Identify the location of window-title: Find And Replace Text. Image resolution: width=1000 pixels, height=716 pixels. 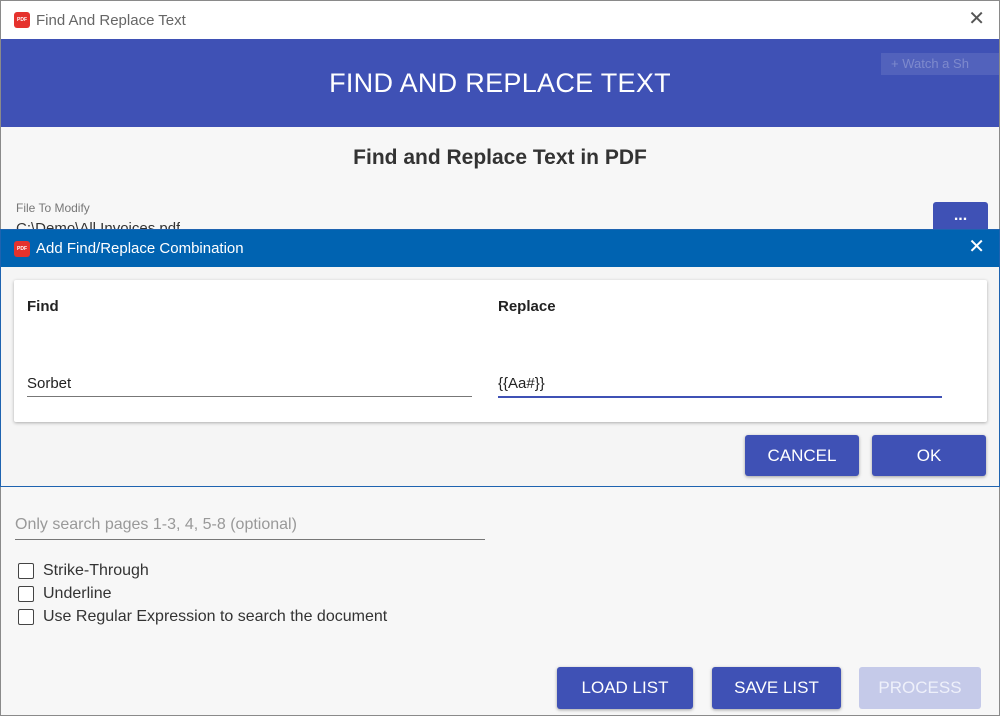
(111, 20).